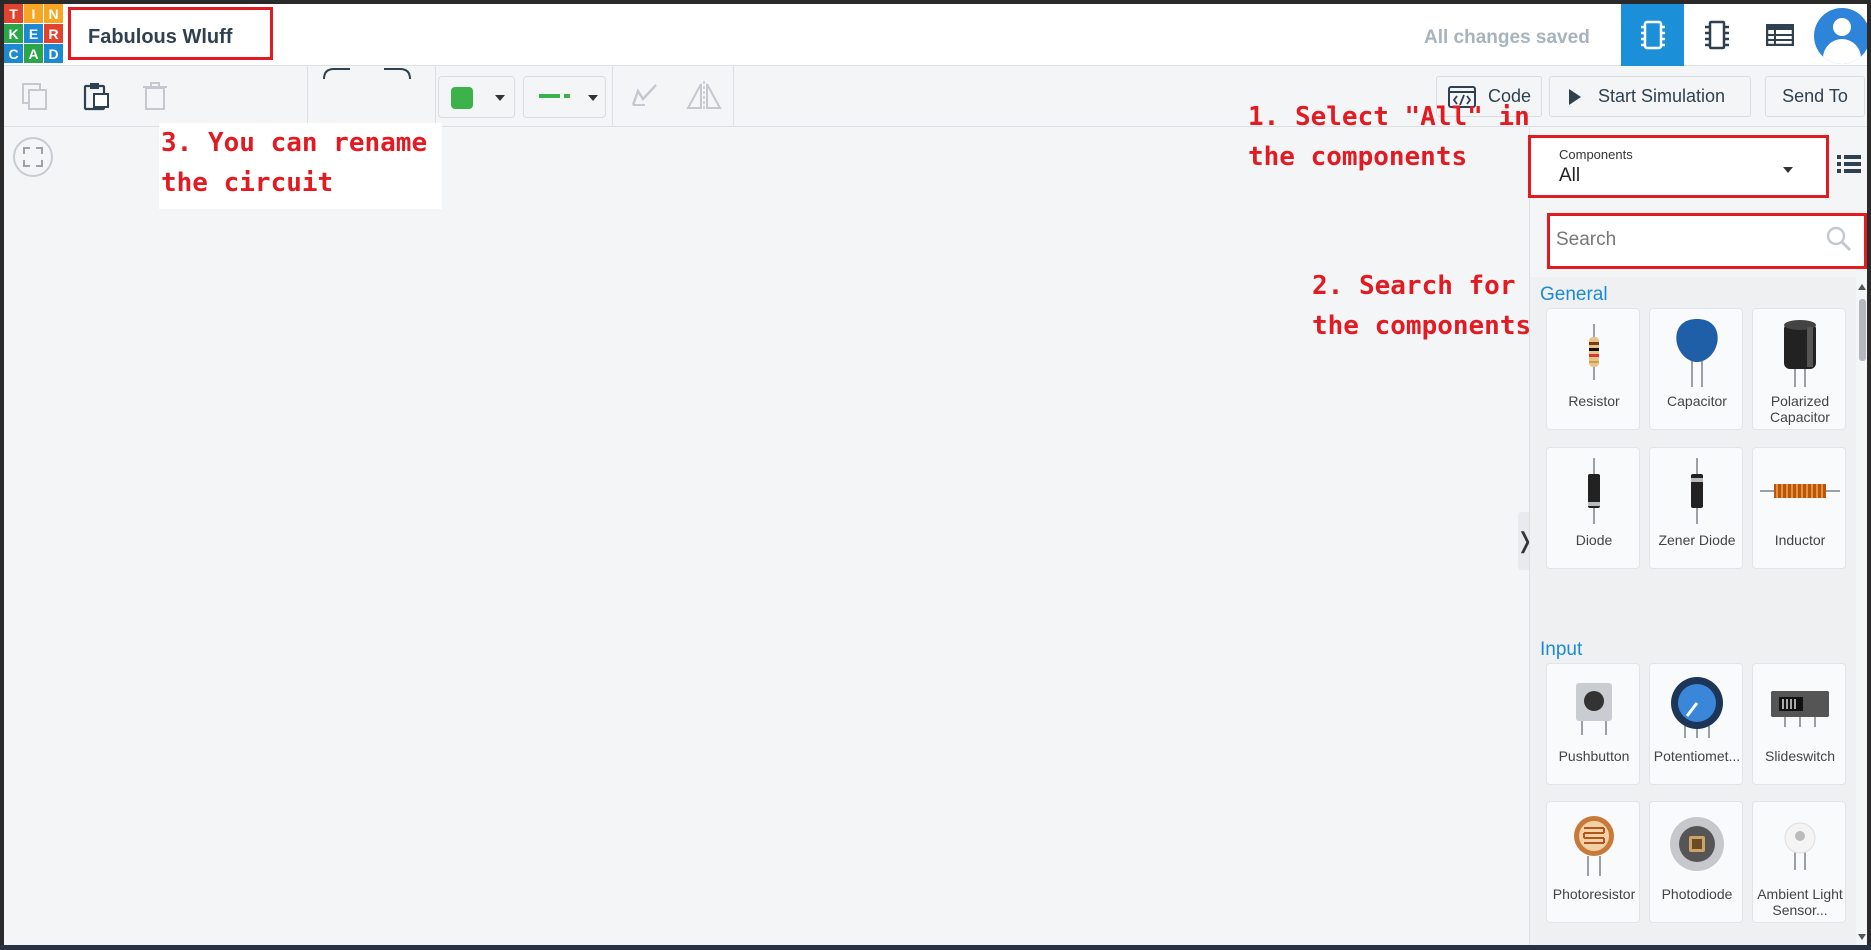 The image size is (1871, 950). What do you see at coordinates (1800, 491) in the screenshot?
I see `inductor-icon` at bounding box center [1800, 491].